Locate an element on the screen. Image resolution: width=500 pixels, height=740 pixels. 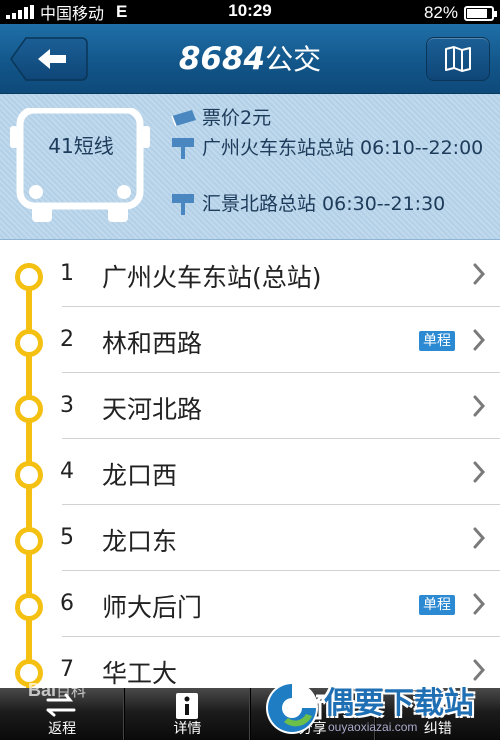
title-brand: 8684 is located at coordinates (222, 59).